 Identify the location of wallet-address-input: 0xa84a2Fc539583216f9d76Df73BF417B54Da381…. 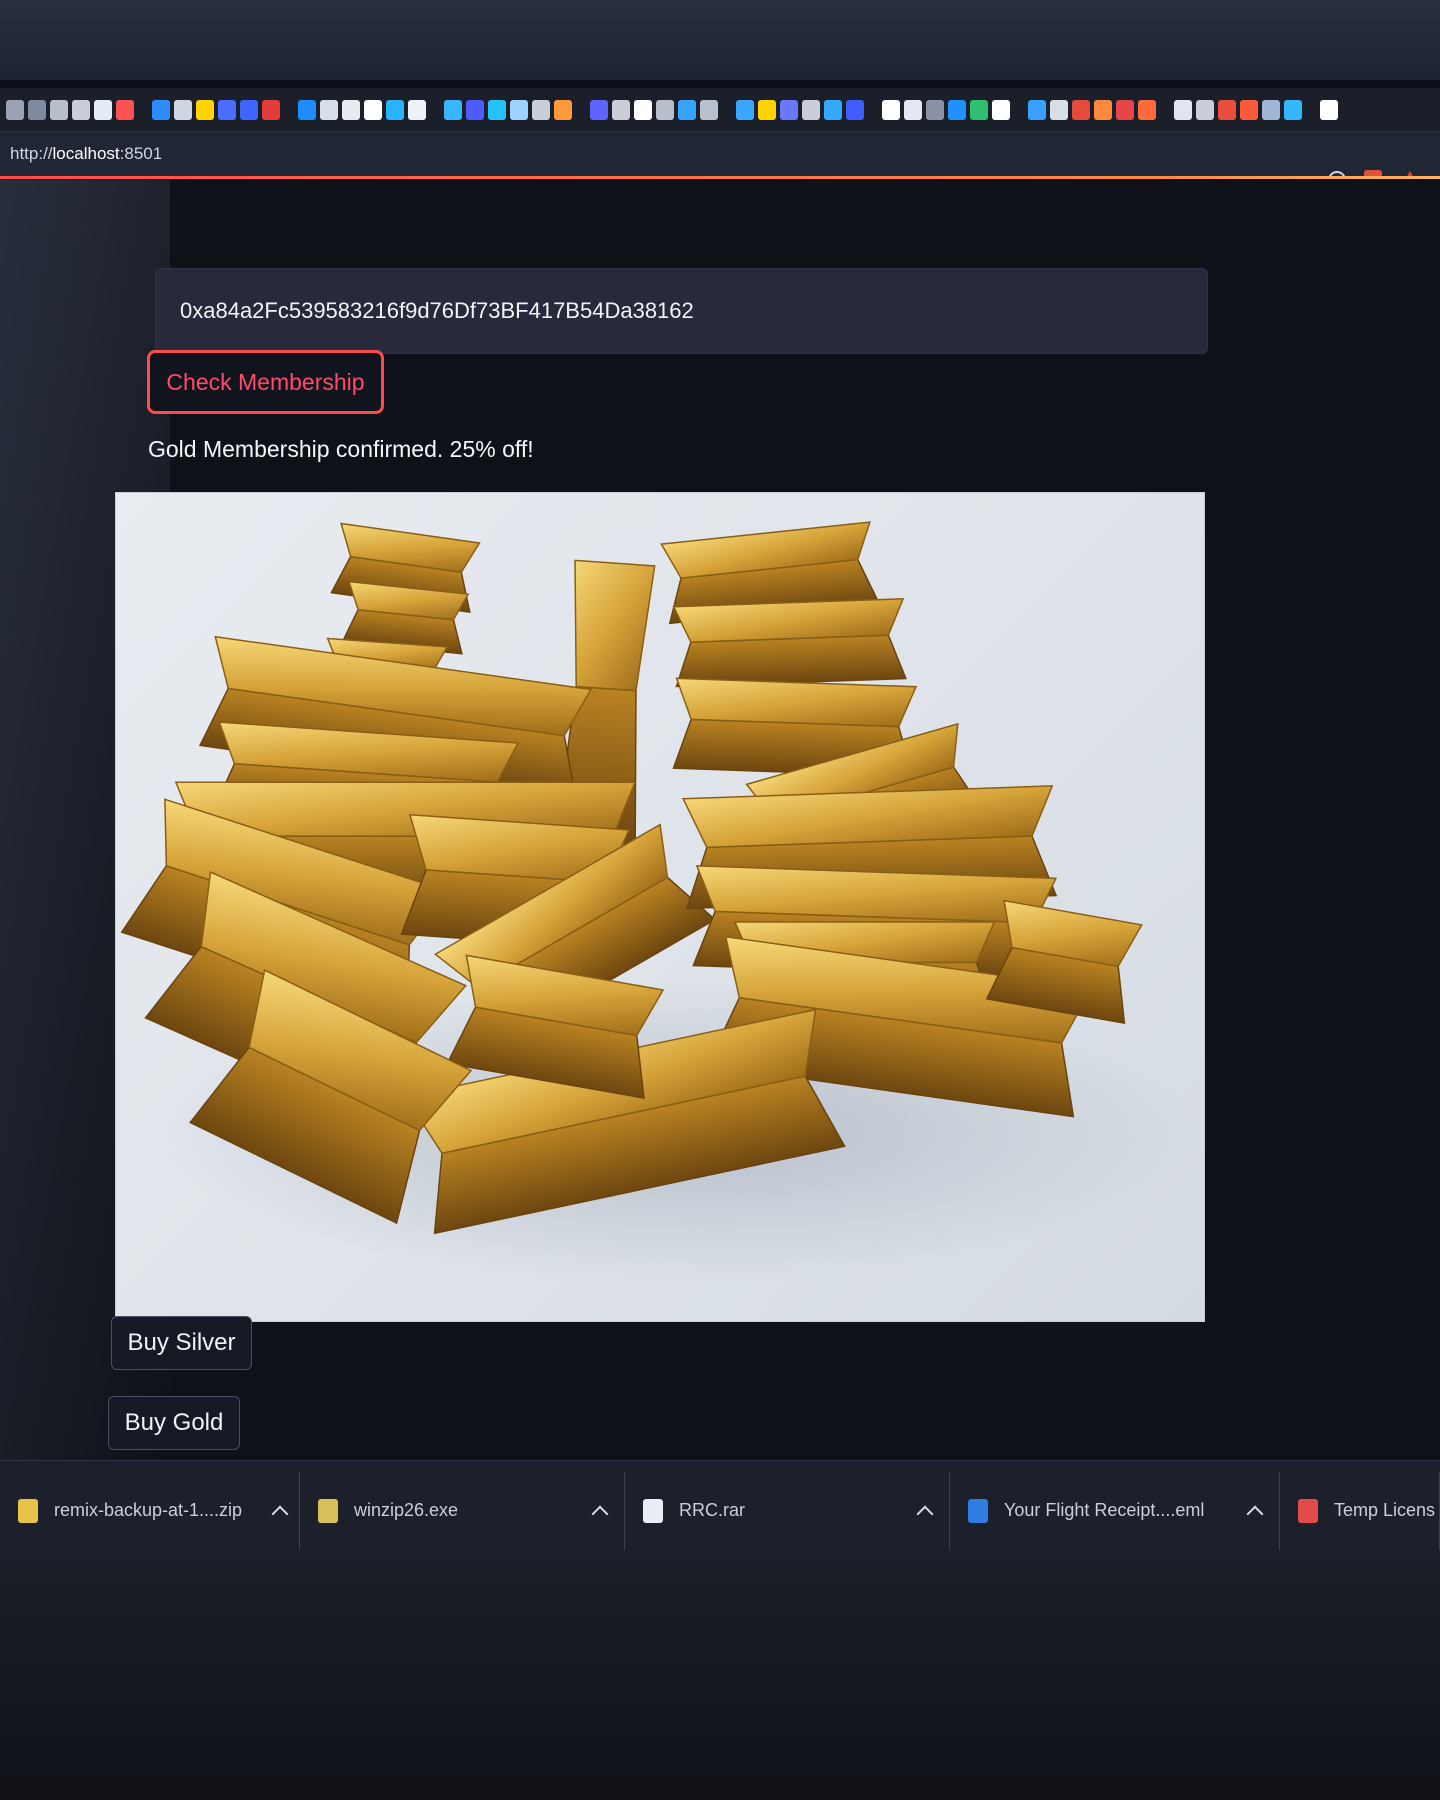
(681, 311).